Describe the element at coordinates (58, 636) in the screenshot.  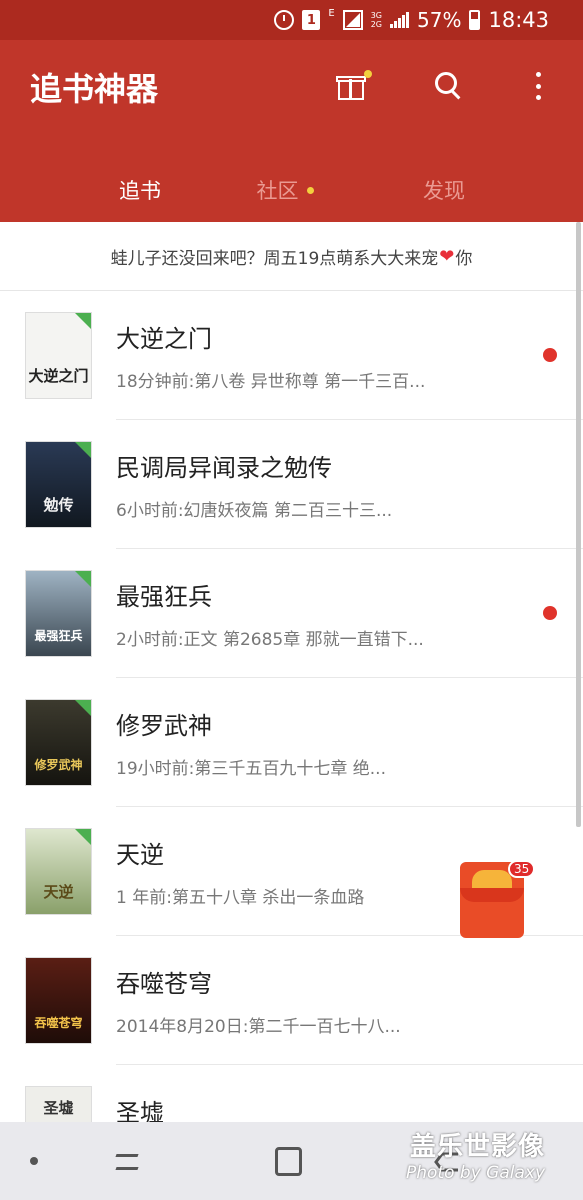
I see `book-cover-text: 最强狂兵` at that location.